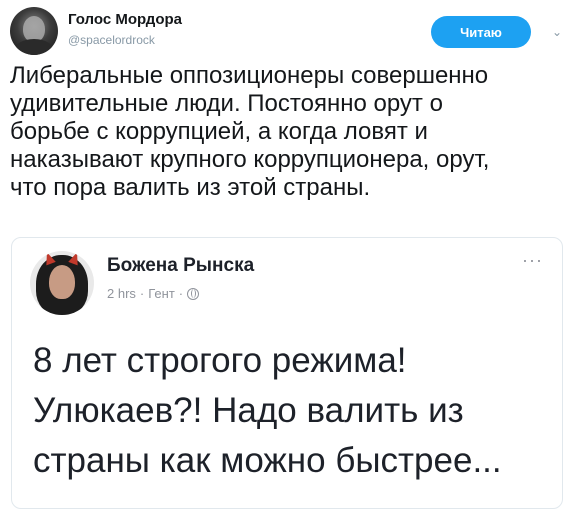 The width and height of the screenshot is (575, 509). I want to click on quoted-post-meta: 2 hrs · Гент ·, so click(153, 293).